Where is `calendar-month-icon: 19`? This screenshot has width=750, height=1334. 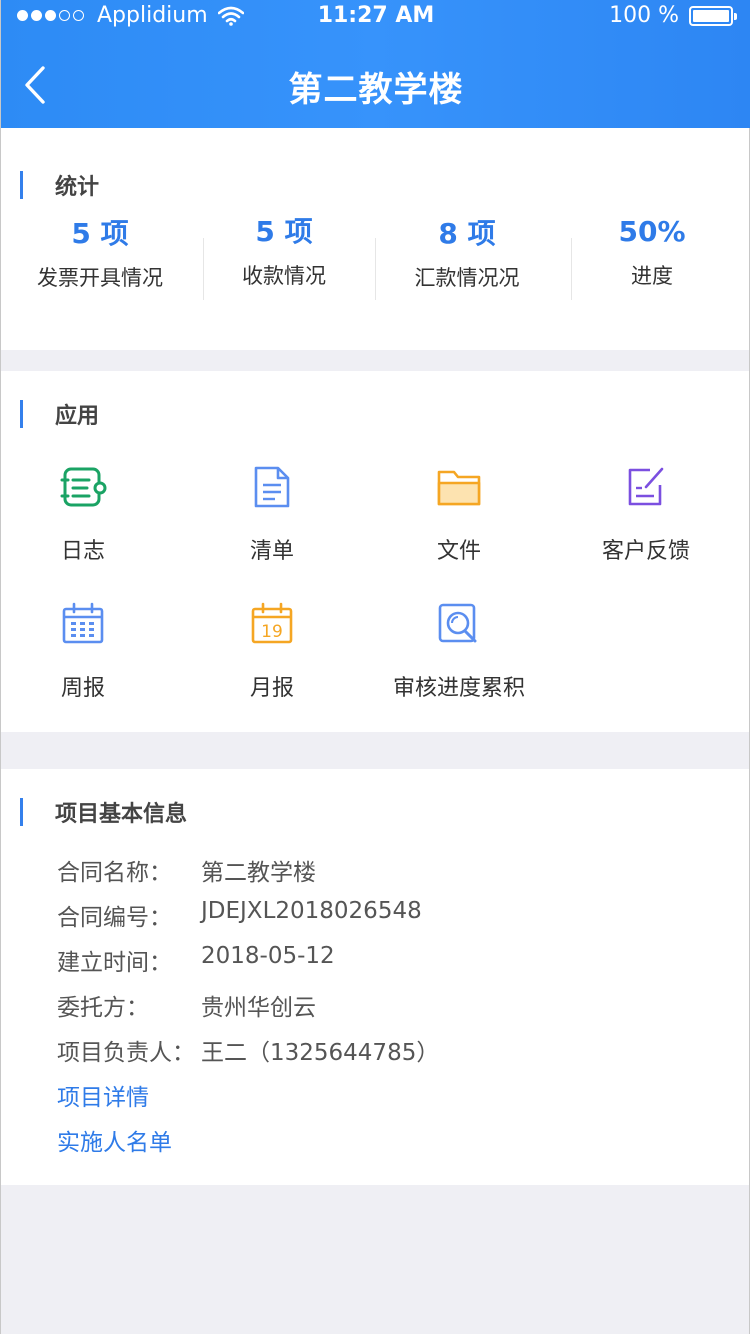 calendar-month-icon: 19 is located at coordinates (272, 623).